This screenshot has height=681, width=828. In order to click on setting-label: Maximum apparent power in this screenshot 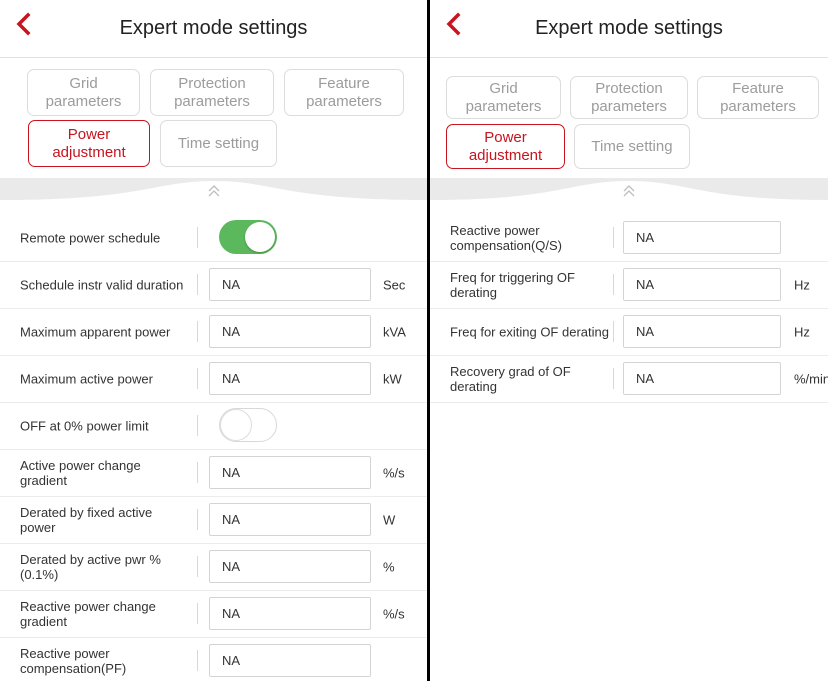, I will do `click(95, 331)`.